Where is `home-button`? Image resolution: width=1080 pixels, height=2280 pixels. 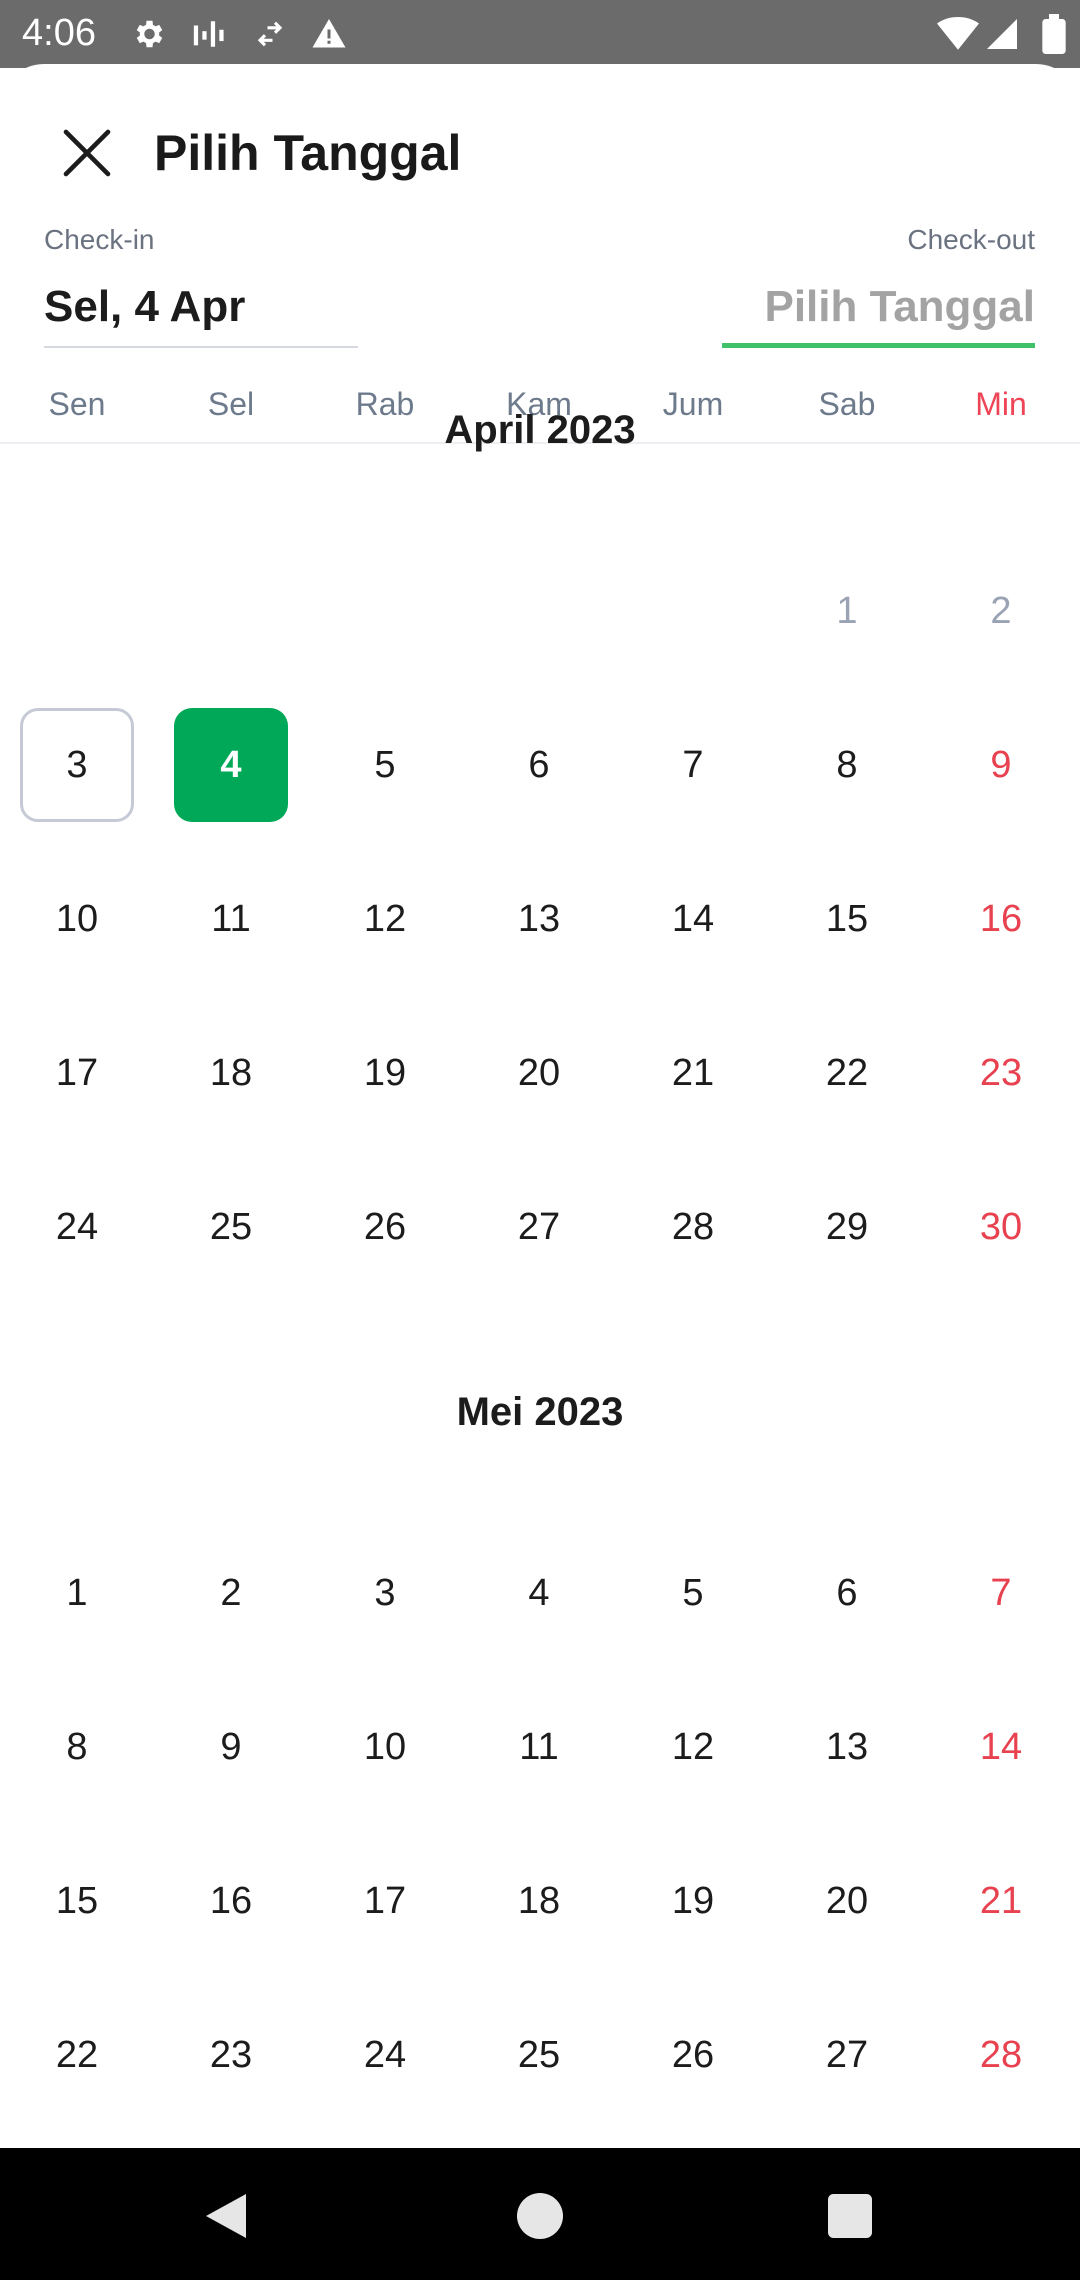 home-button is located at coordinates (540, 2216).